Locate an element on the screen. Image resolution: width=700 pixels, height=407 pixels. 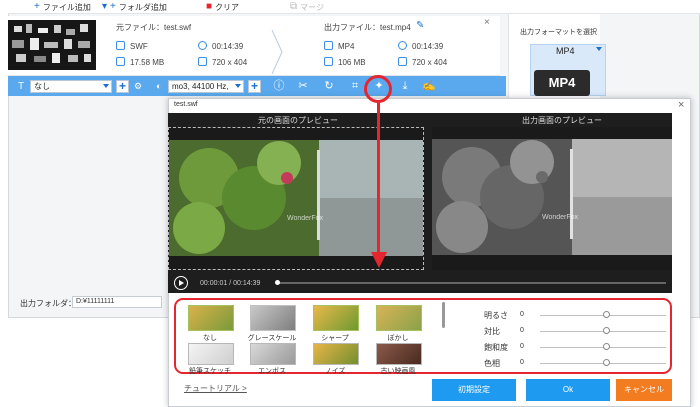
original-preview-label: 元の画面のプレビュー is located at coordinates (298, 120).